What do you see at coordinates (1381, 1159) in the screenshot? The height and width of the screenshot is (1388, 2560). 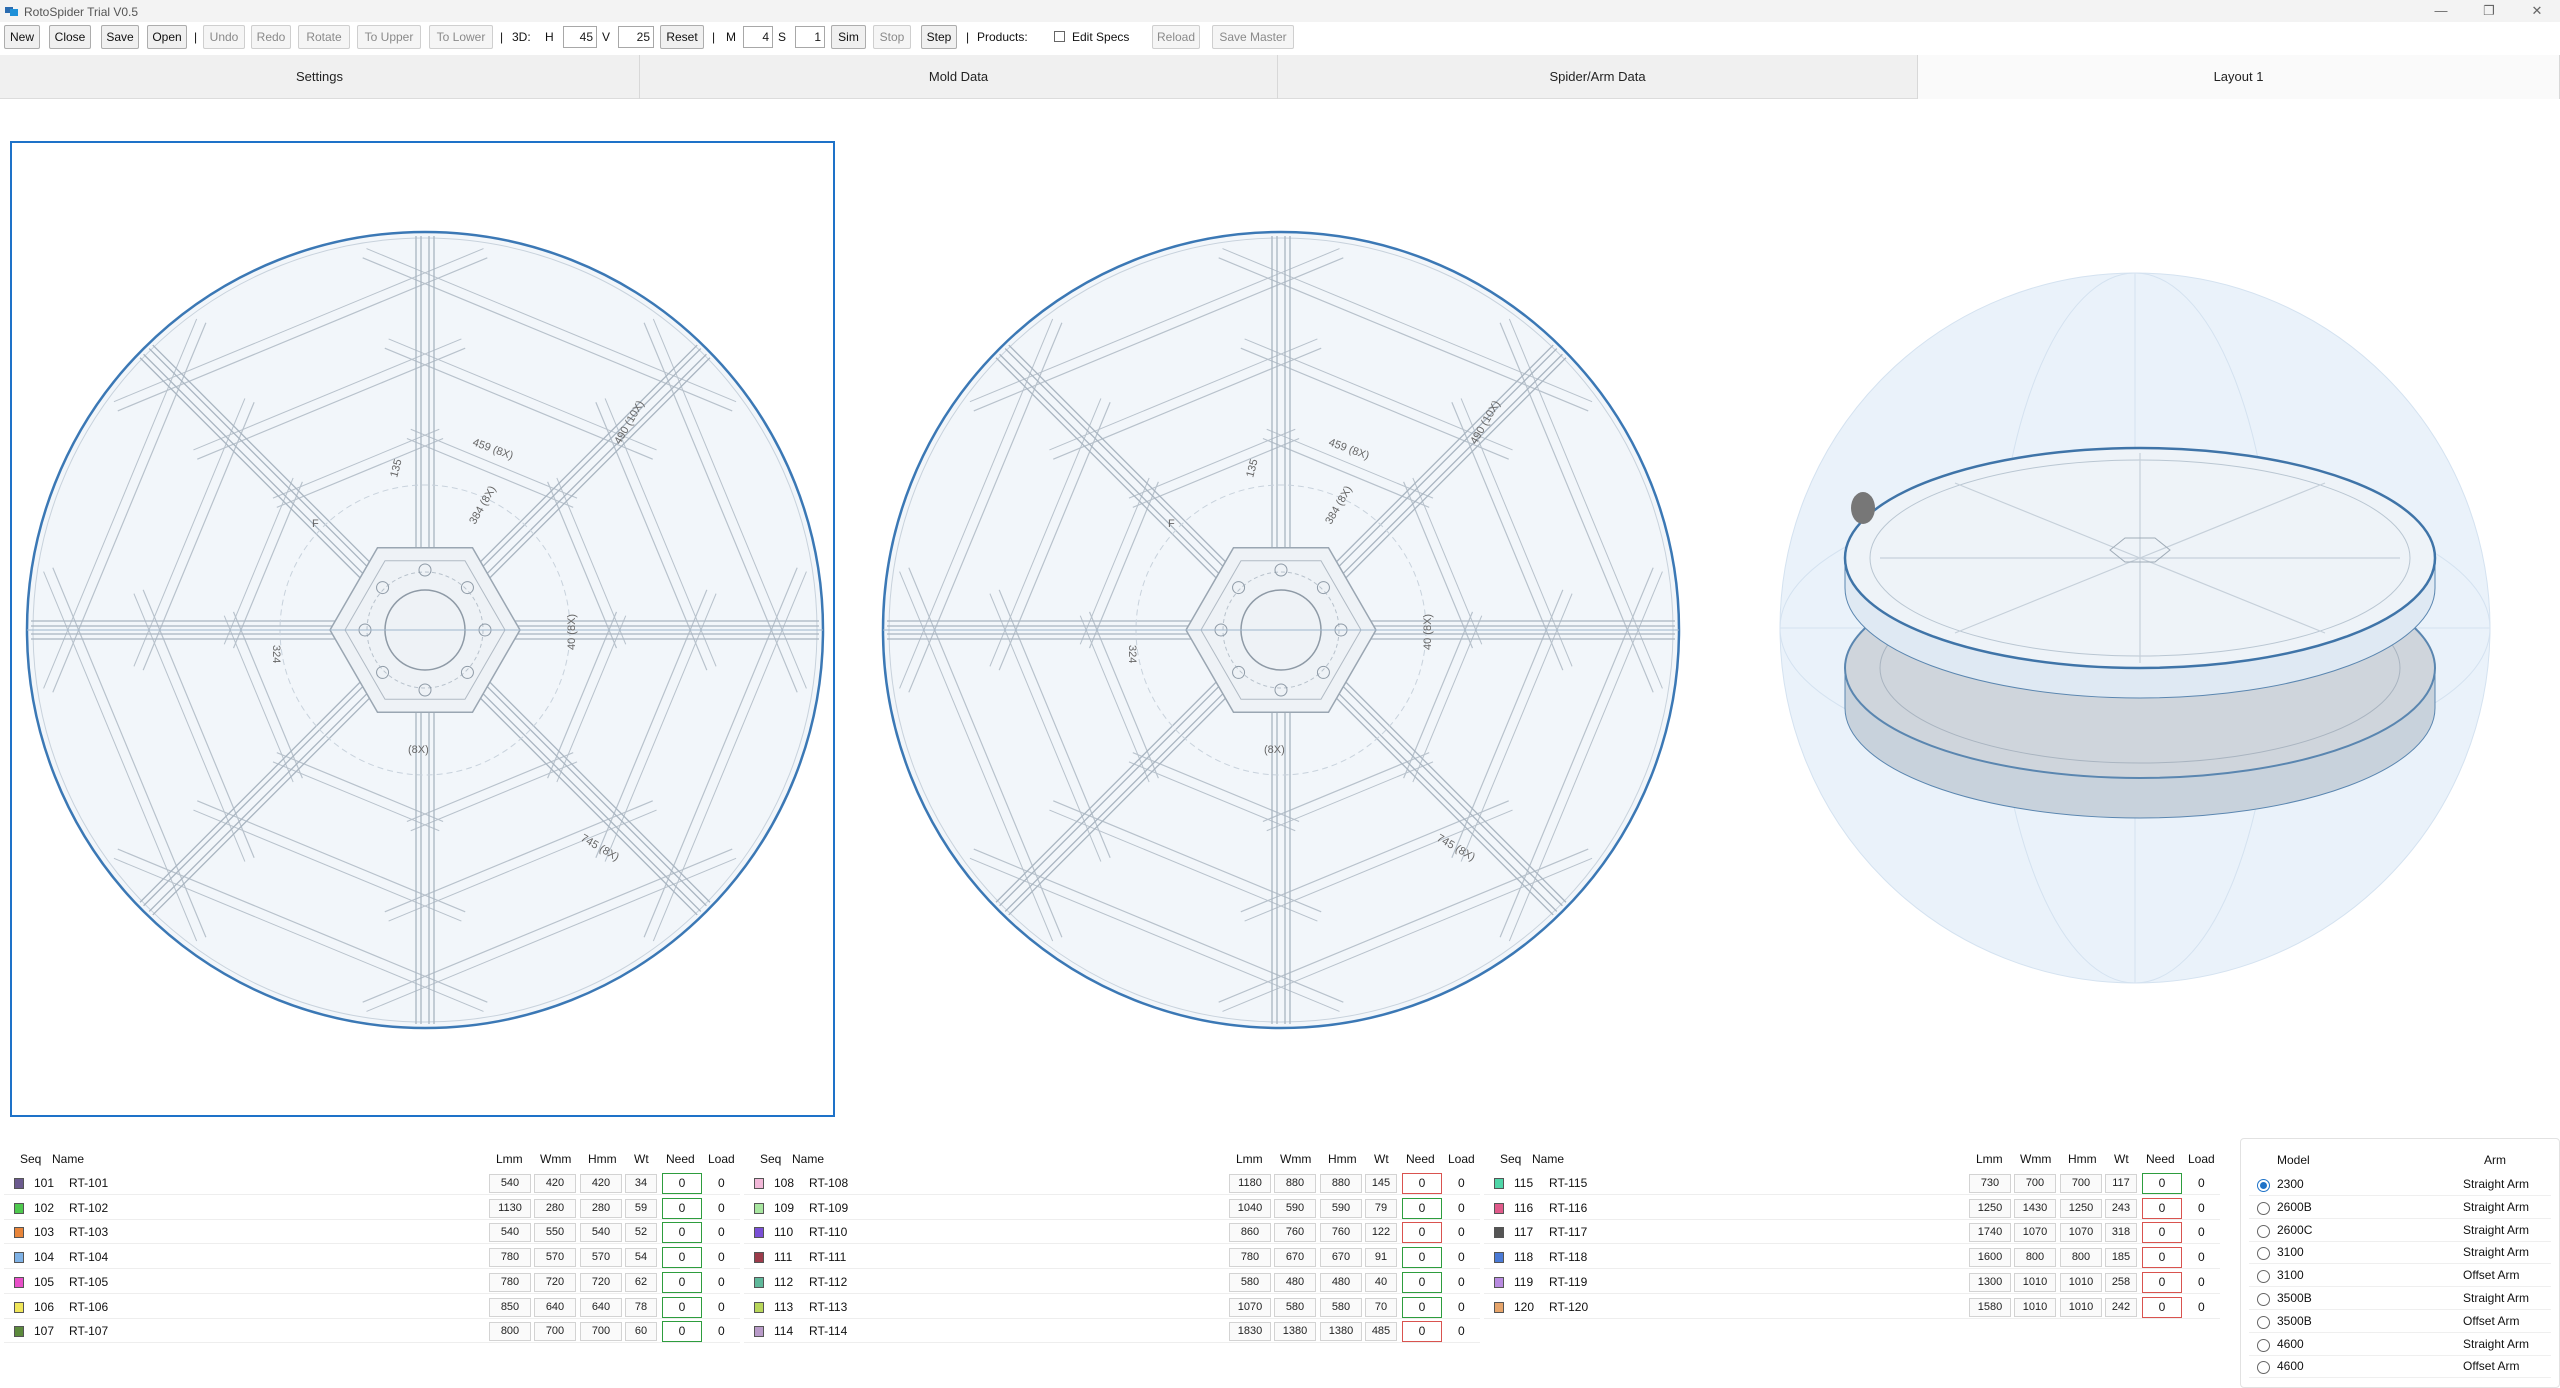 I see `column-header-wt: Wt` at bounding box center [1381, 1159].